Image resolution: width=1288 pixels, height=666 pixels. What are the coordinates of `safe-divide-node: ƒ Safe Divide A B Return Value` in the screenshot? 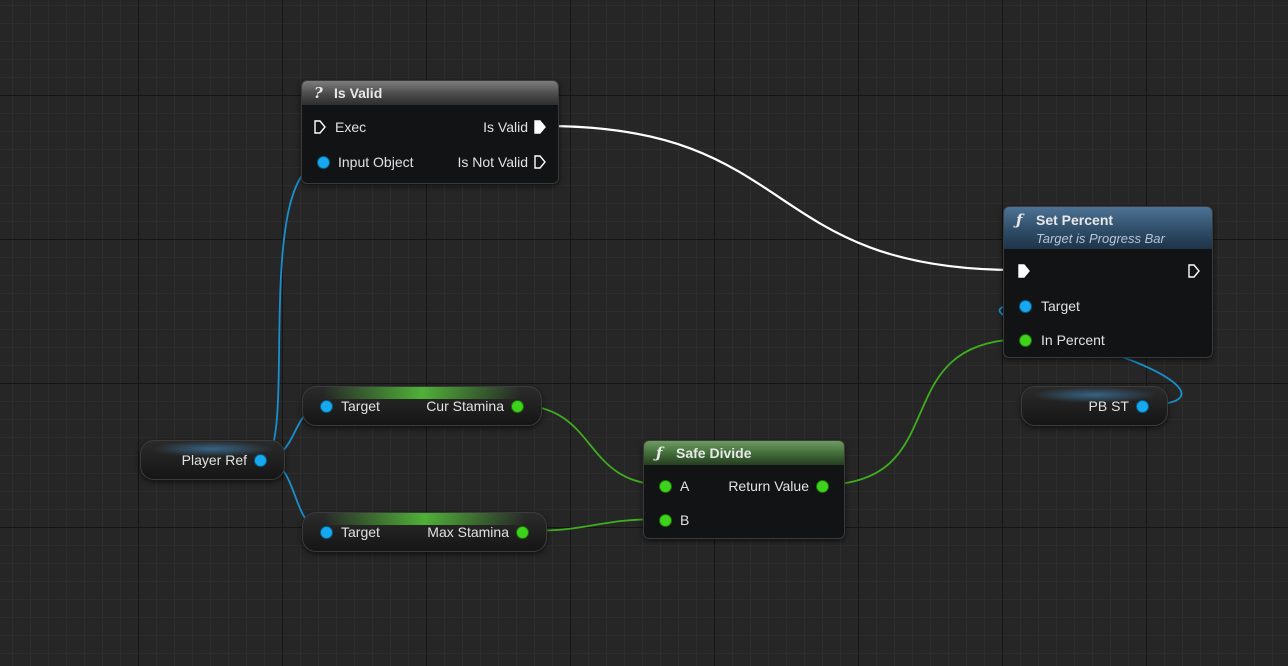 It's located at (744, 489).